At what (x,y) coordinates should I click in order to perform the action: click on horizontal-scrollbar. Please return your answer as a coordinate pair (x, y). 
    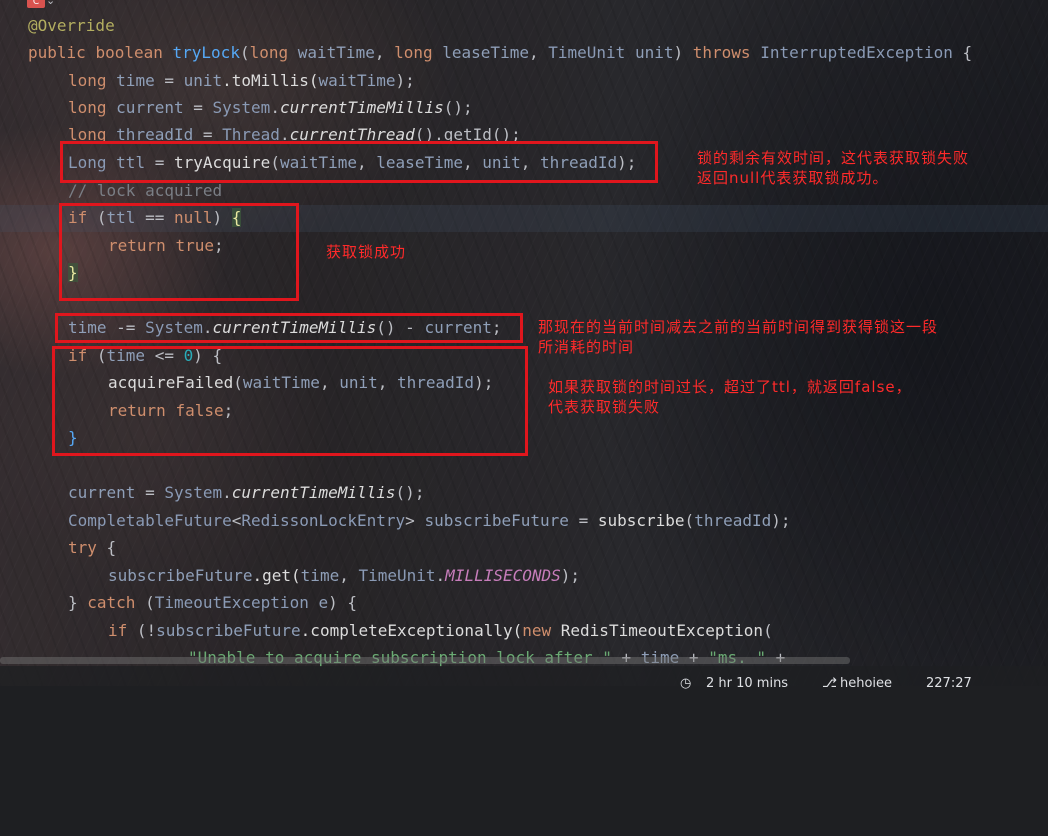
    Looking at the image, I should click on (425, 660).